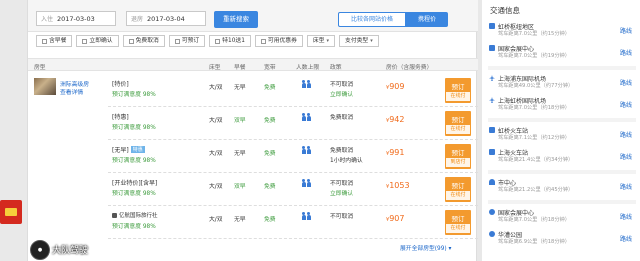  Describe the element at coordinates (120, 84) in the screenshot. I see `offer-title: [特价]` at that location.